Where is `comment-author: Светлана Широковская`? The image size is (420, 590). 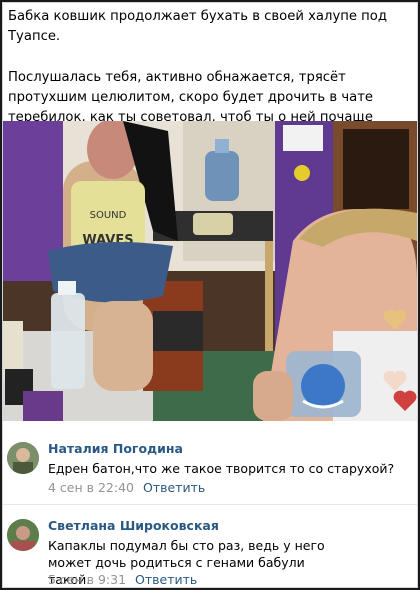 comment-author: Светлана Широковская is located at coordinates (133, 525).